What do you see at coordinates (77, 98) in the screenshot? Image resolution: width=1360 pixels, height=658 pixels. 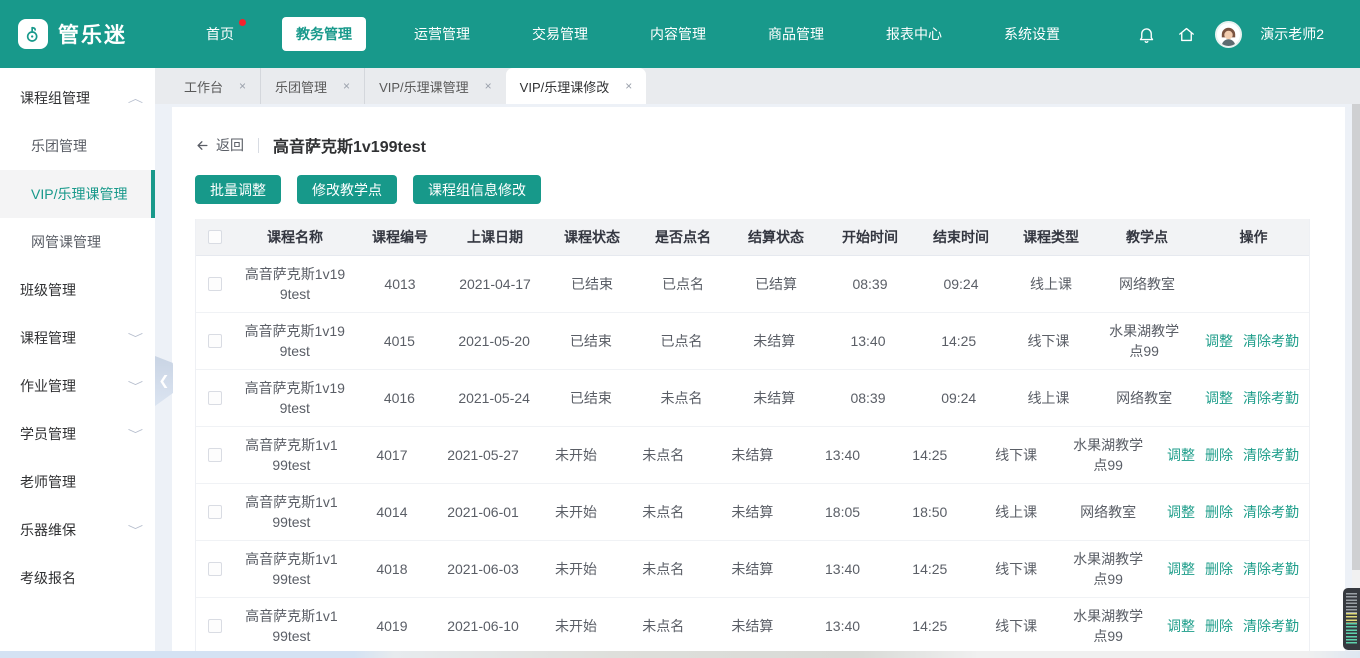 I see `sidebar-item-1: 课程组管理 ︿` at bounding box center [77, 98].